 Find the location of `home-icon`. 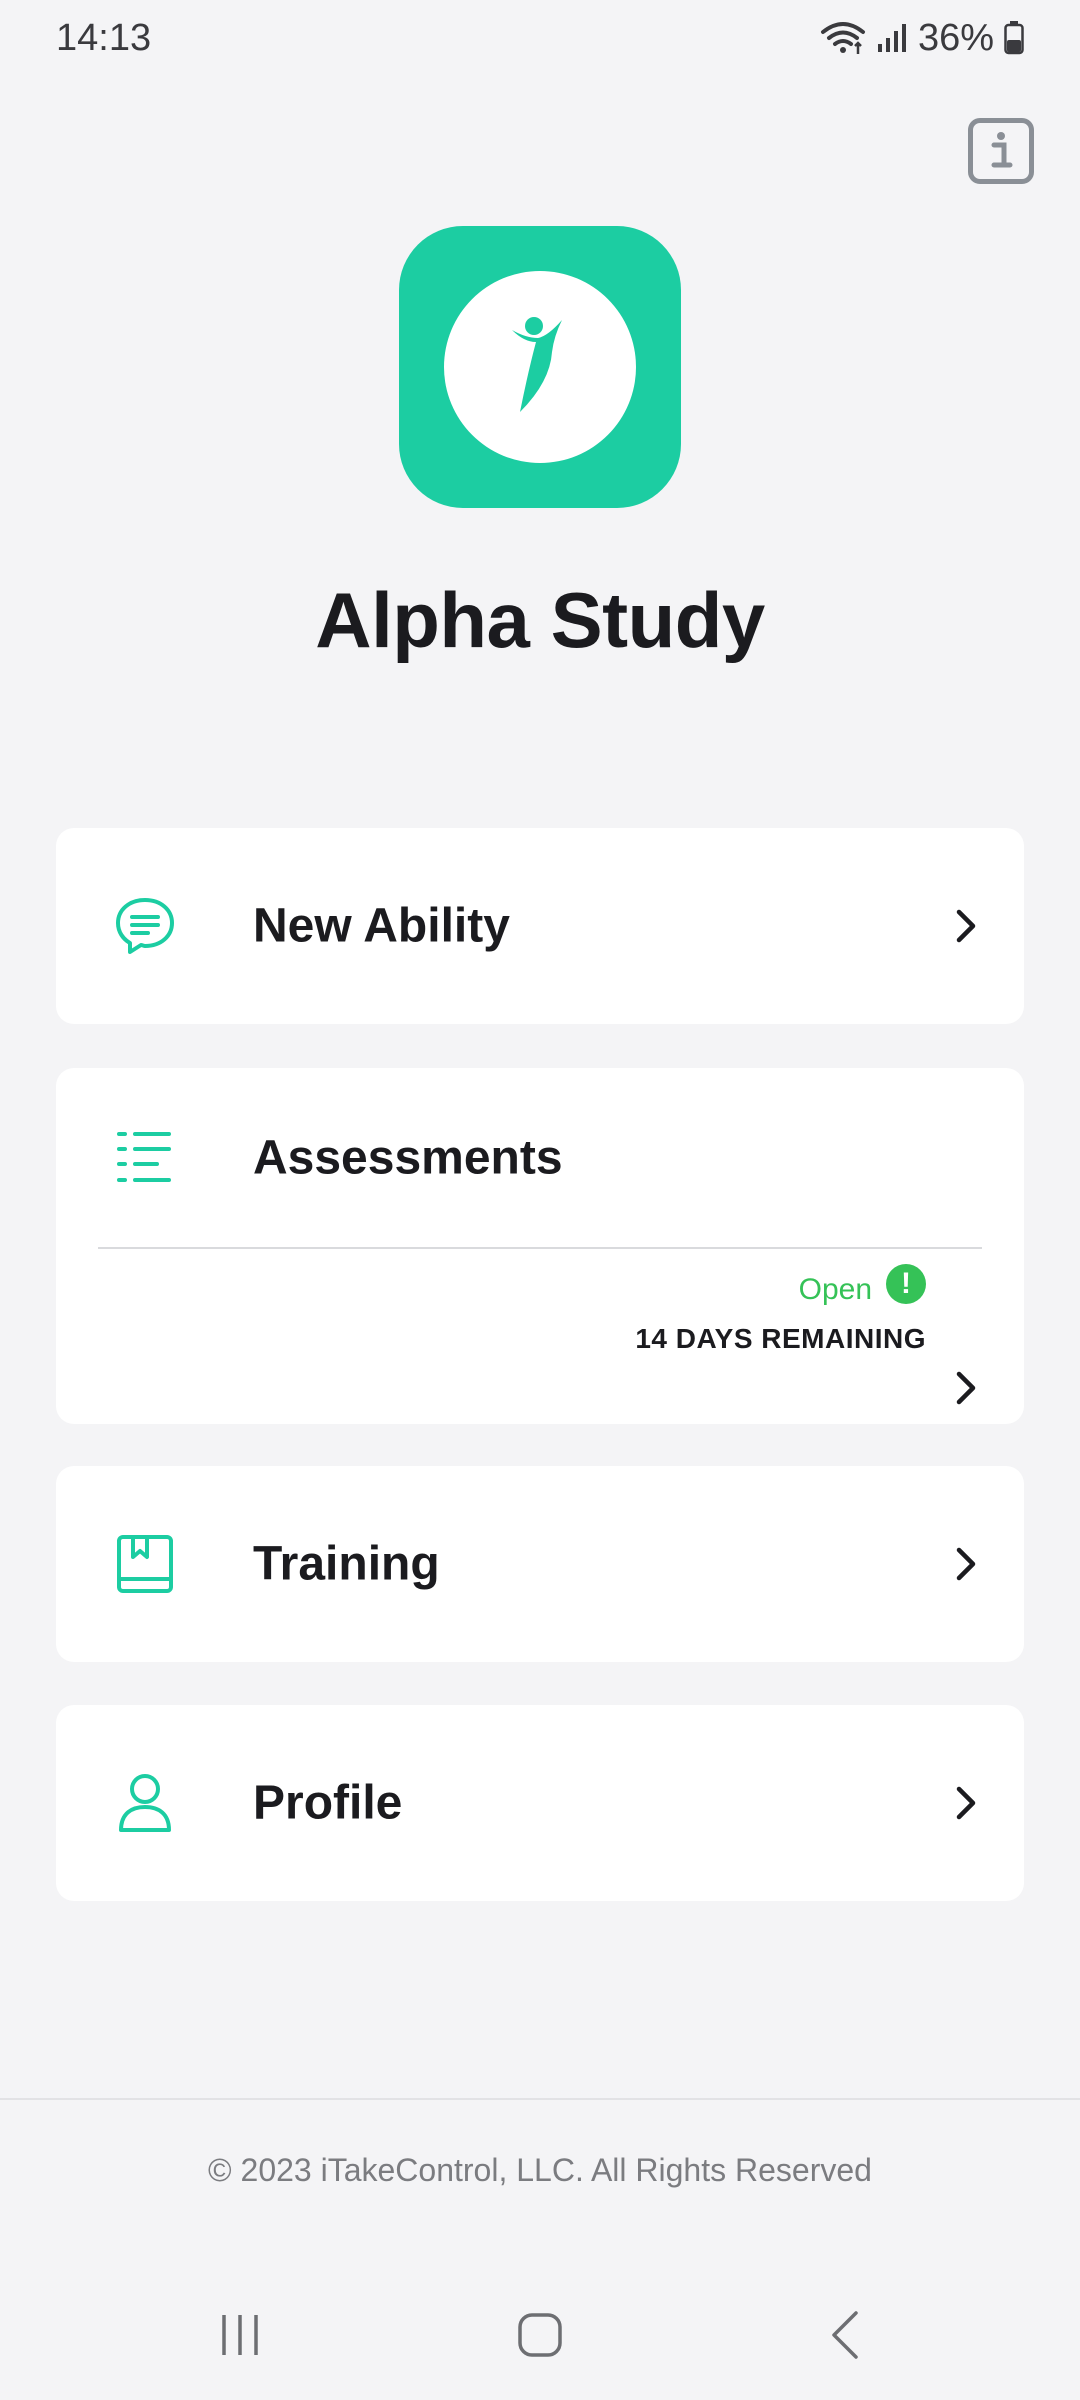

home-icon is located at coordinates (540, 2335).